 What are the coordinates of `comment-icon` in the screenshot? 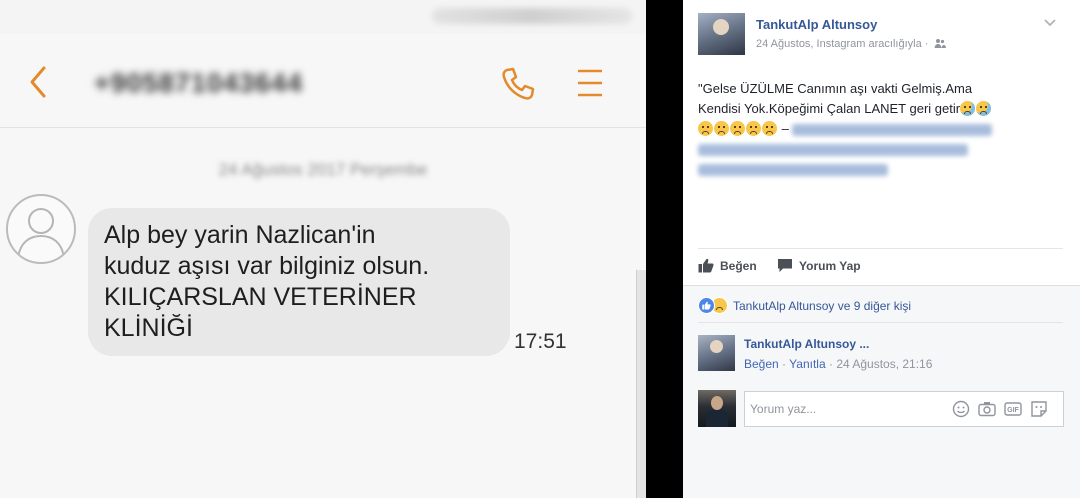 It's located at (785, 265).